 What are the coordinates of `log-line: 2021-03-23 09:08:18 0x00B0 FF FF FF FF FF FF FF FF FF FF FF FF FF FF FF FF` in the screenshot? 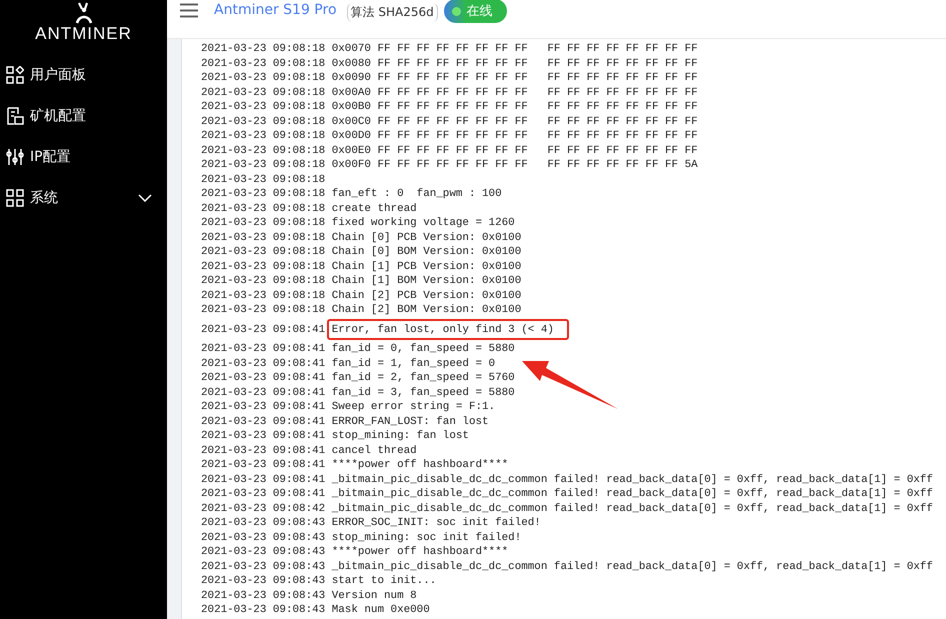 It's located at (449, 107).